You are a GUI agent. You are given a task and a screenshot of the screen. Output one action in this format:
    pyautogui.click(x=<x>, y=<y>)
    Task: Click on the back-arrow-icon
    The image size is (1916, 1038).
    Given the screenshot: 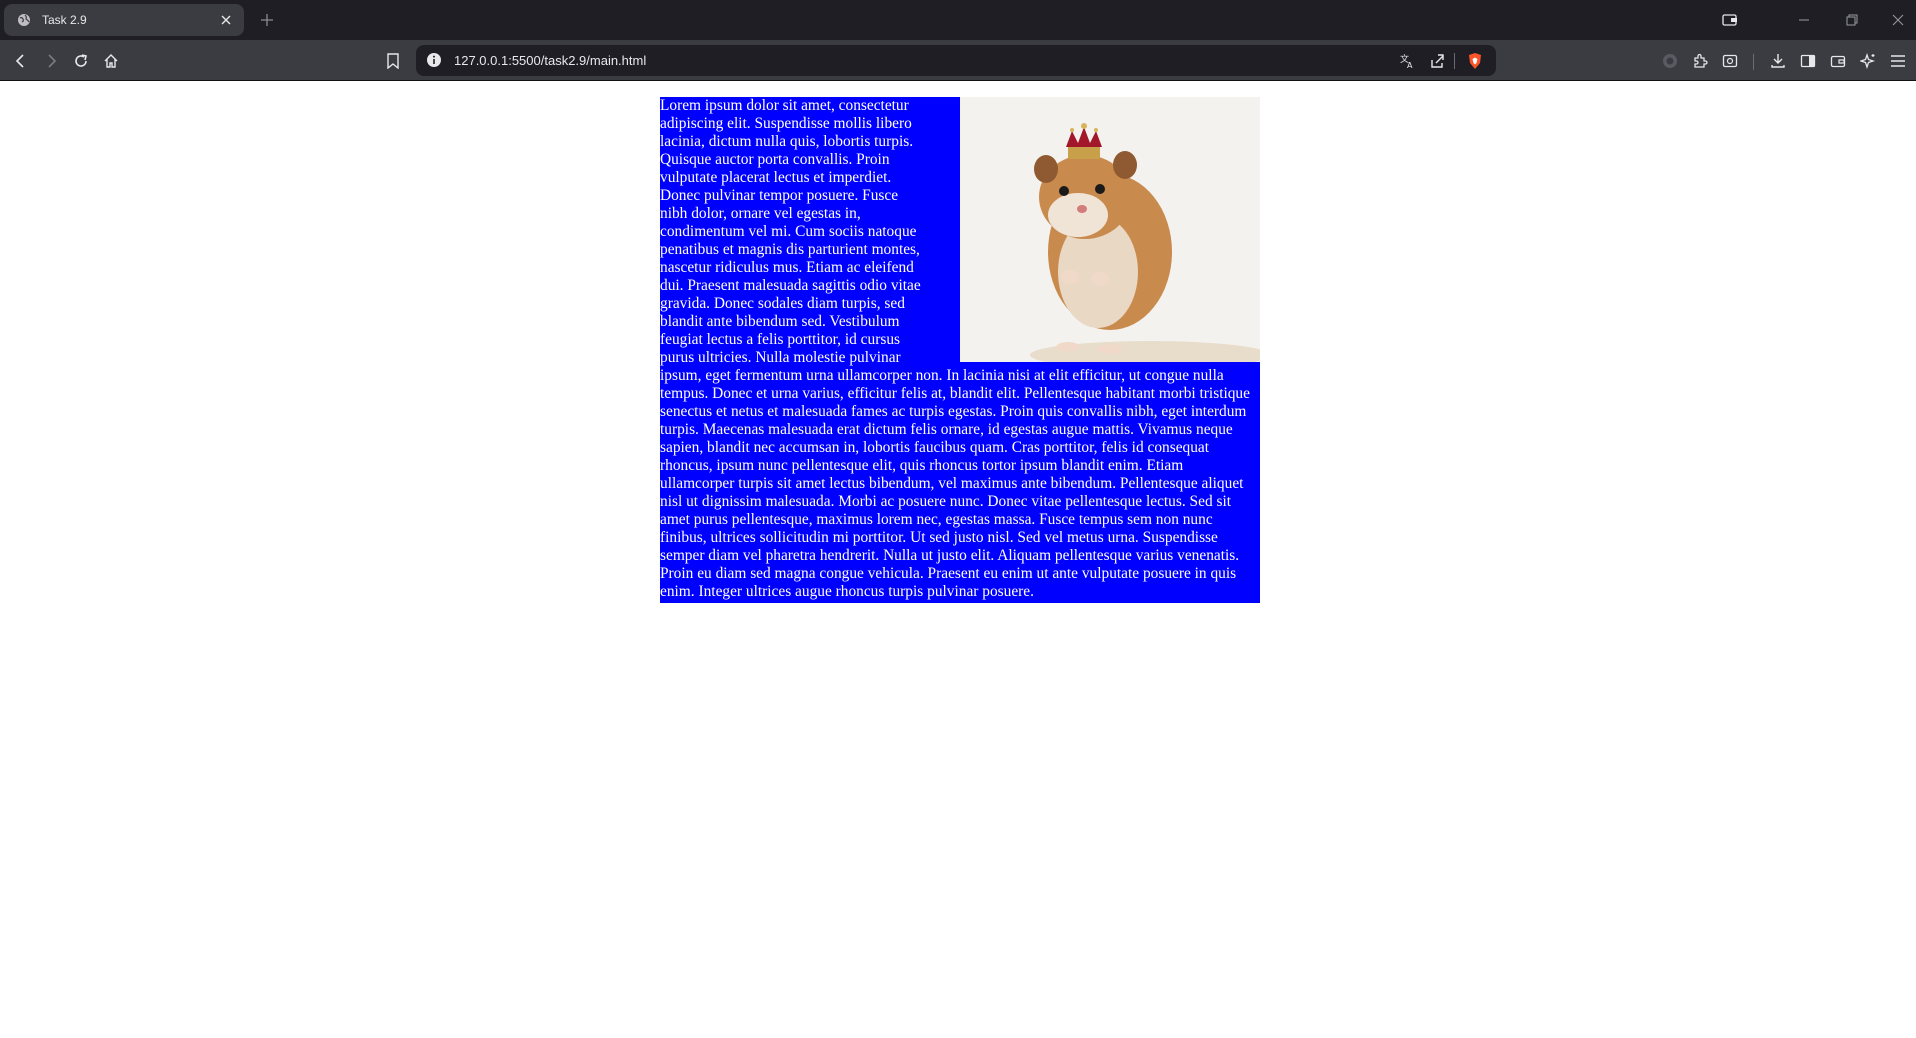 What is the action you would take?
    pyautogui.click(x=21, y=61)
    